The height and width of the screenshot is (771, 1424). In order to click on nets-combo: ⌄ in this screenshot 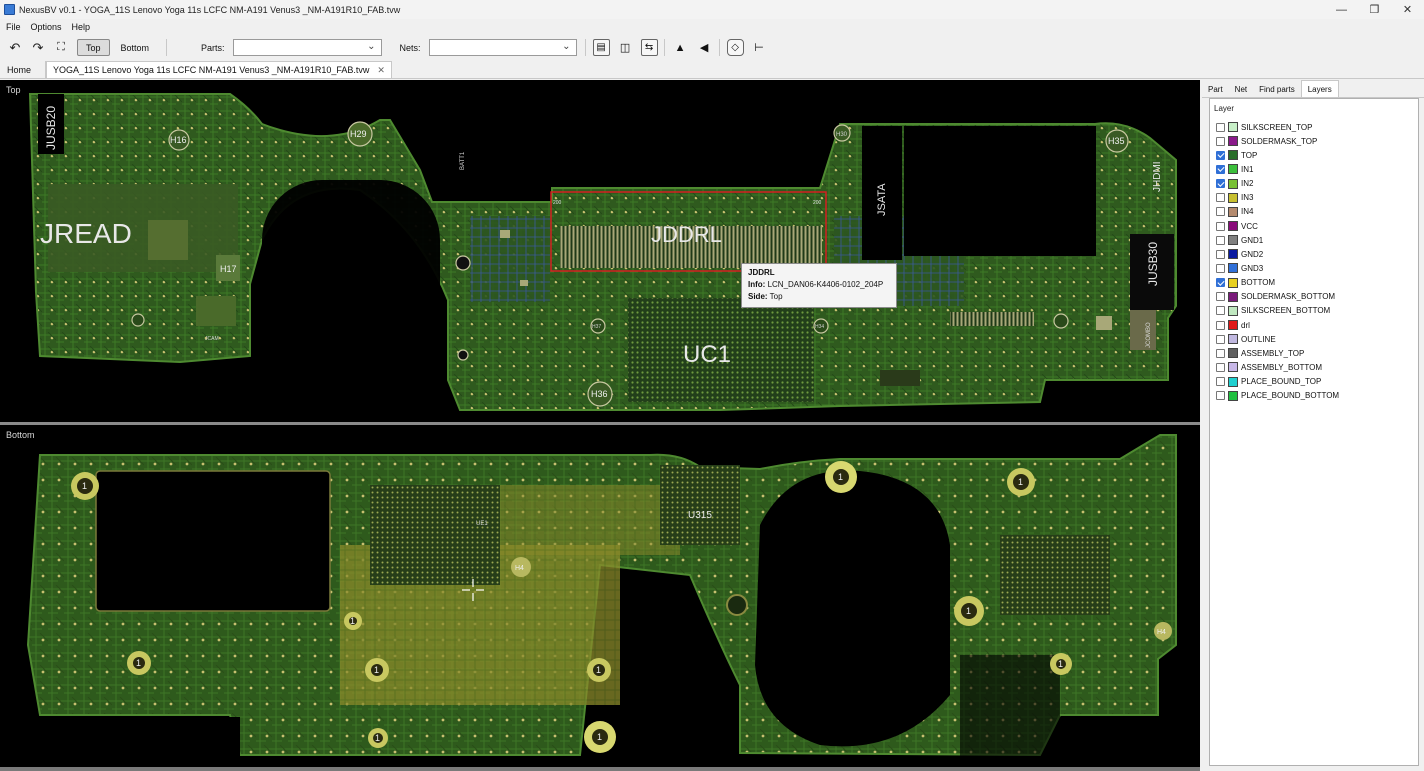, I will do `click(502, 47)`.